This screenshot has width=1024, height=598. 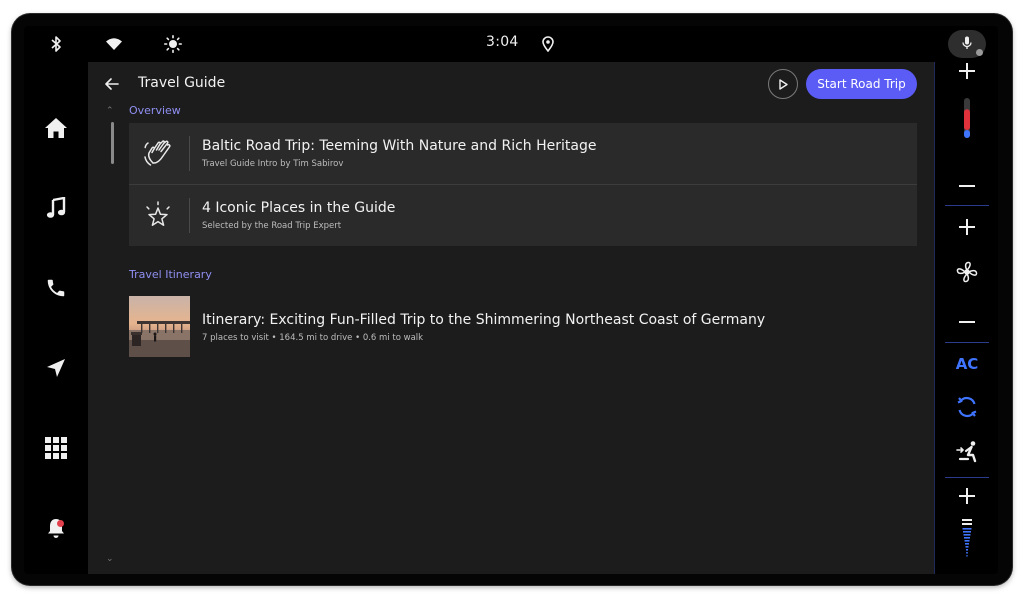 I want to click on recirculation-button, so click(x=967, y=409).